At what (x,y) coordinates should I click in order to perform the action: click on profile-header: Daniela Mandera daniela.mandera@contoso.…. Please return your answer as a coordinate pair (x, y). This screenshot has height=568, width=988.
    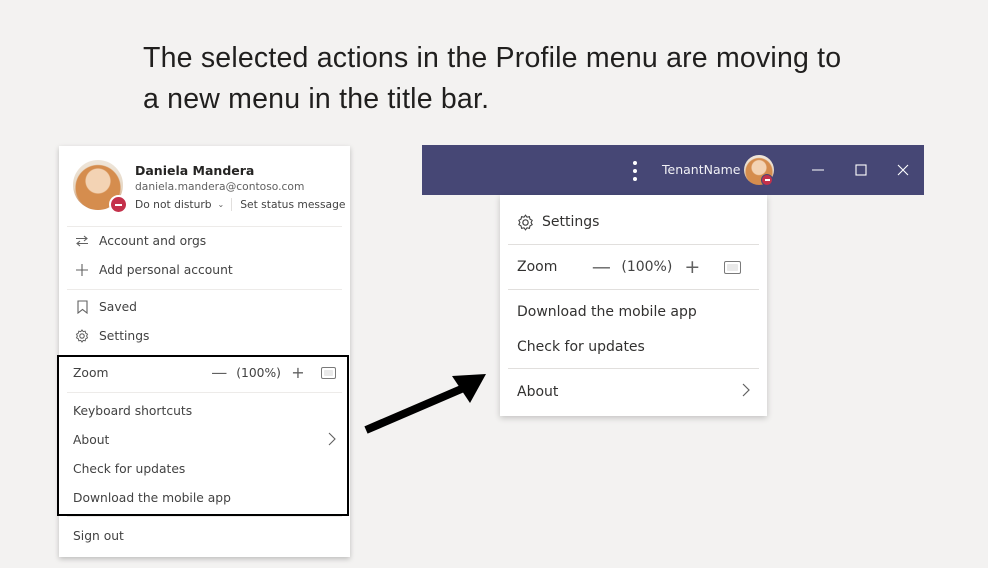
    Looking at the image, I should click on (204, 186).